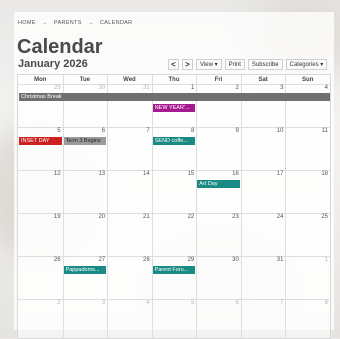  What do you see at coordinates (174, 217) in the screenshot?
I see `day-number: 22` at bounding box center [174, 217].